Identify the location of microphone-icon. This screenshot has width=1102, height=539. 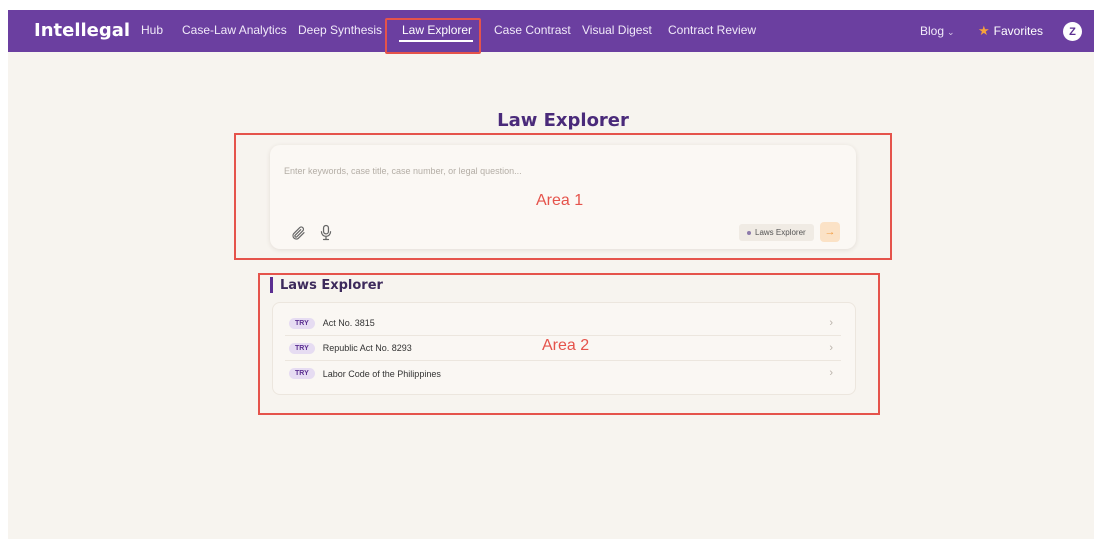
(326, 232).